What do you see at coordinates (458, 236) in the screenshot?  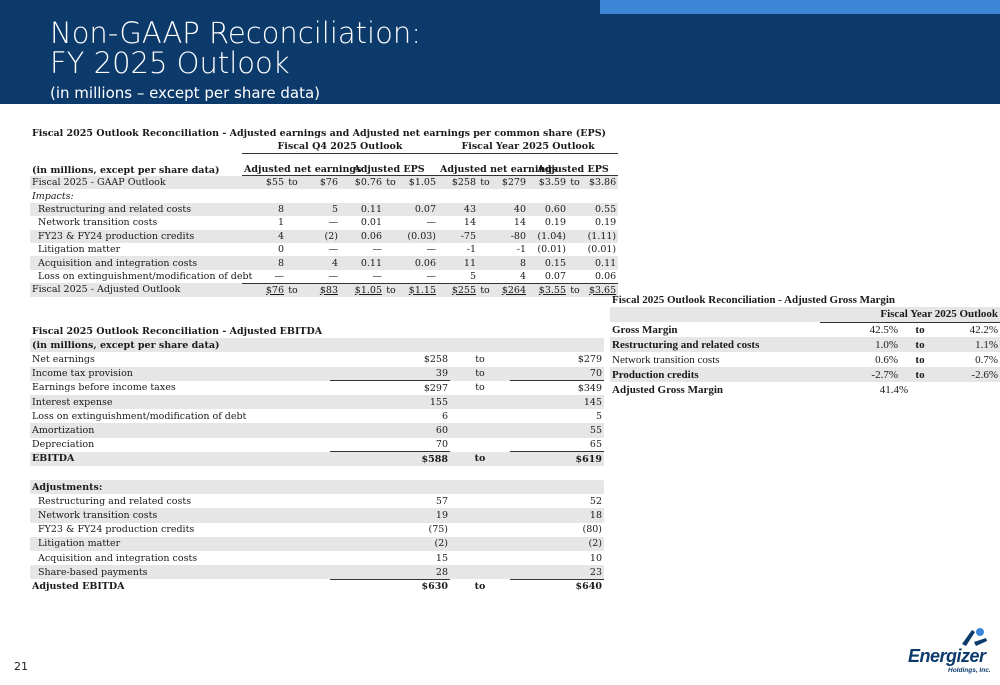 I see `cell: -75` at bounding box center [458, 236].